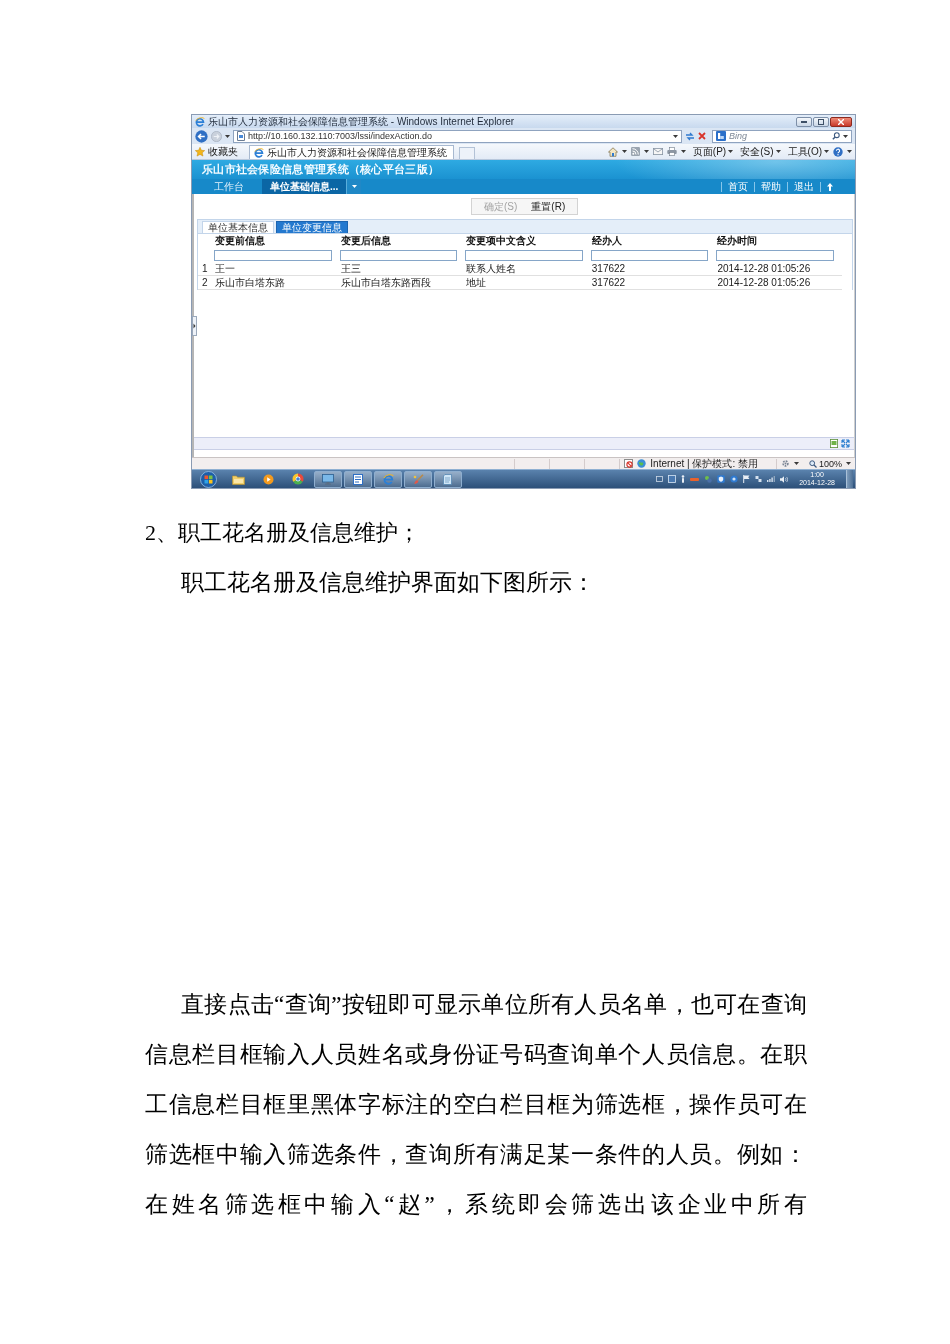 This screenshot has width=950, height=1344. Describe the element at coordinates (241, 136) in the screenshot. I see `page-icon` at that location.